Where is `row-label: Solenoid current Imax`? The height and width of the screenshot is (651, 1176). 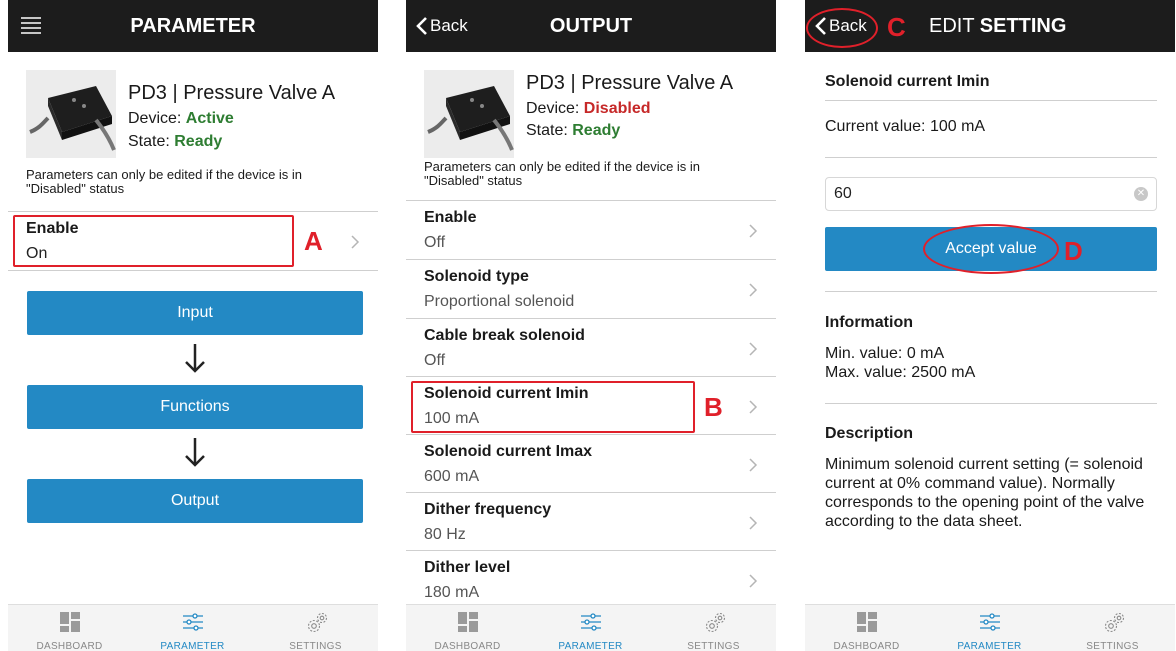
row-label: Solenoid current Imax is located at coordinates (508, 451).